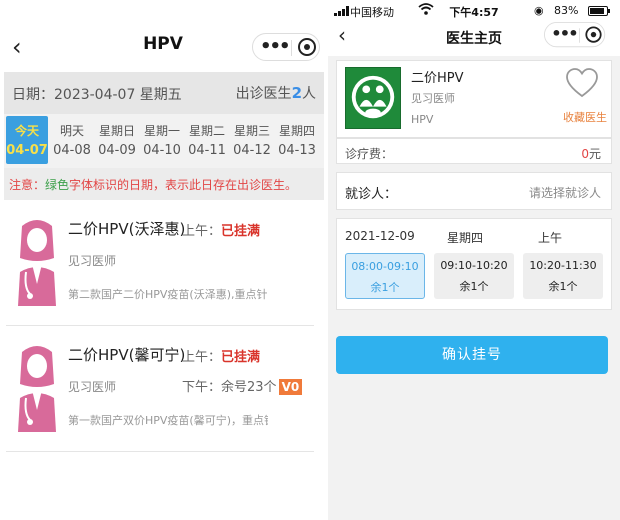 The height and width of the screenshot is (520, 620). What do you see at coordinates (206, 131) in the screenshot?
I see `day-weekday: 星期二` at bounding box center [206, 131].